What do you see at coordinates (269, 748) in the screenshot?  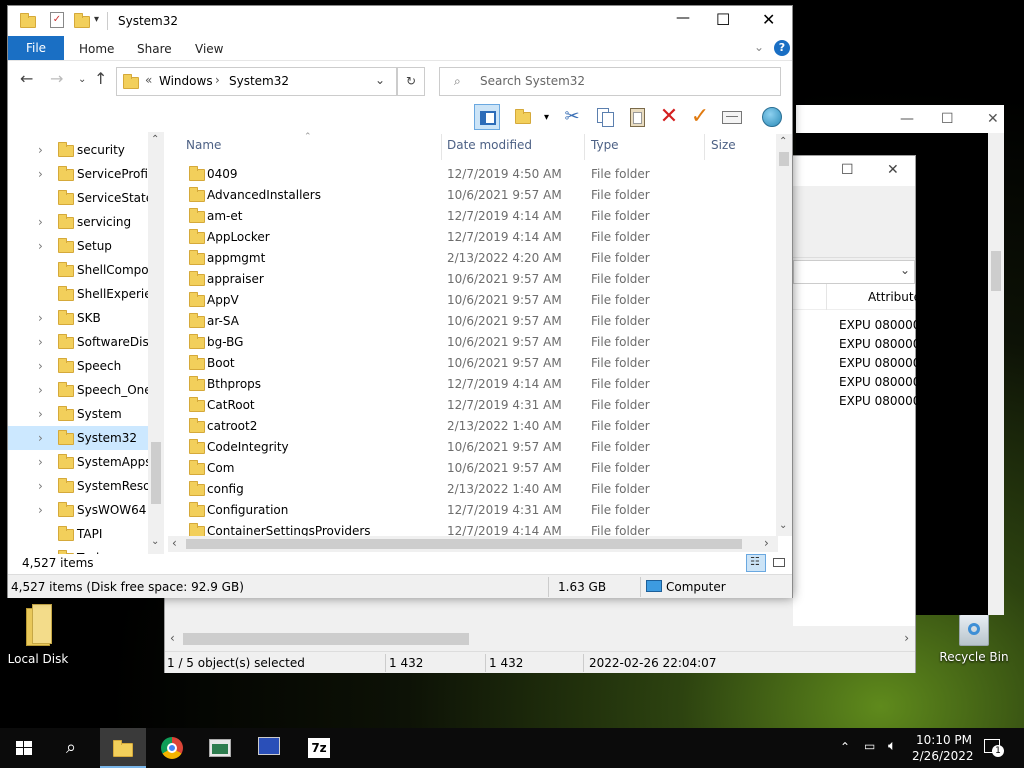 I see `taskbar-network-app` at bounding box center [269, 748].